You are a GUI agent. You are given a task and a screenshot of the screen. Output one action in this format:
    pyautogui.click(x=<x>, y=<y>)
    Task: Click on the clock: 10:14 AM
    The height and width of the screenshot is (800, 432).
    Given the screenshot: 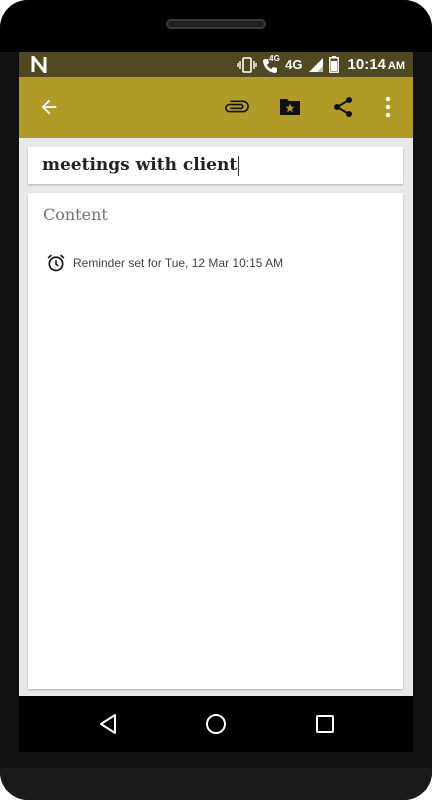 What is the action you would take?
    pyautogui.click(x=374, y=64)
    